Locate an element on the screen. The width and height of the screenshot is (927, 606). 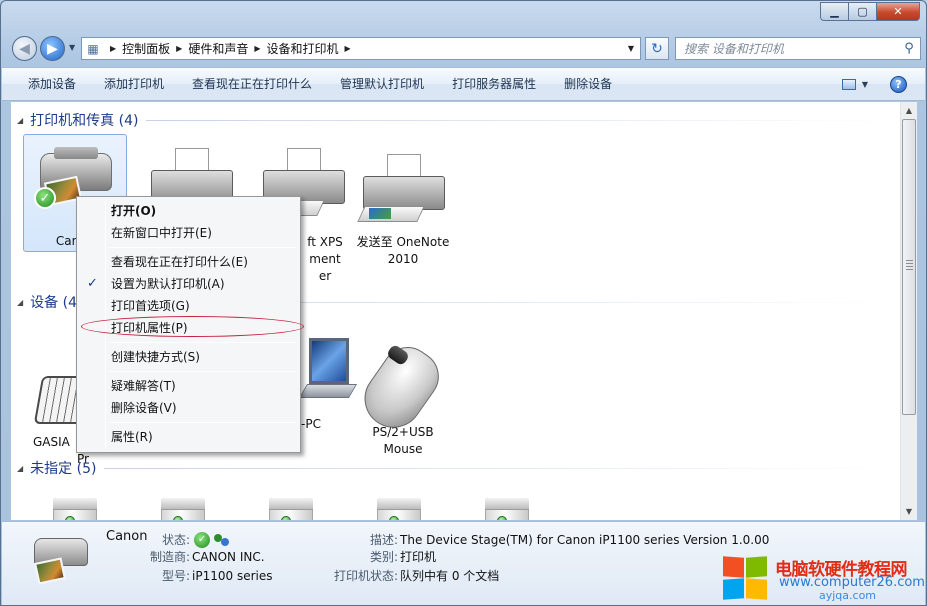
device-item-mouse: PS/2+USB Mouse is located at coordinates (403, 396).